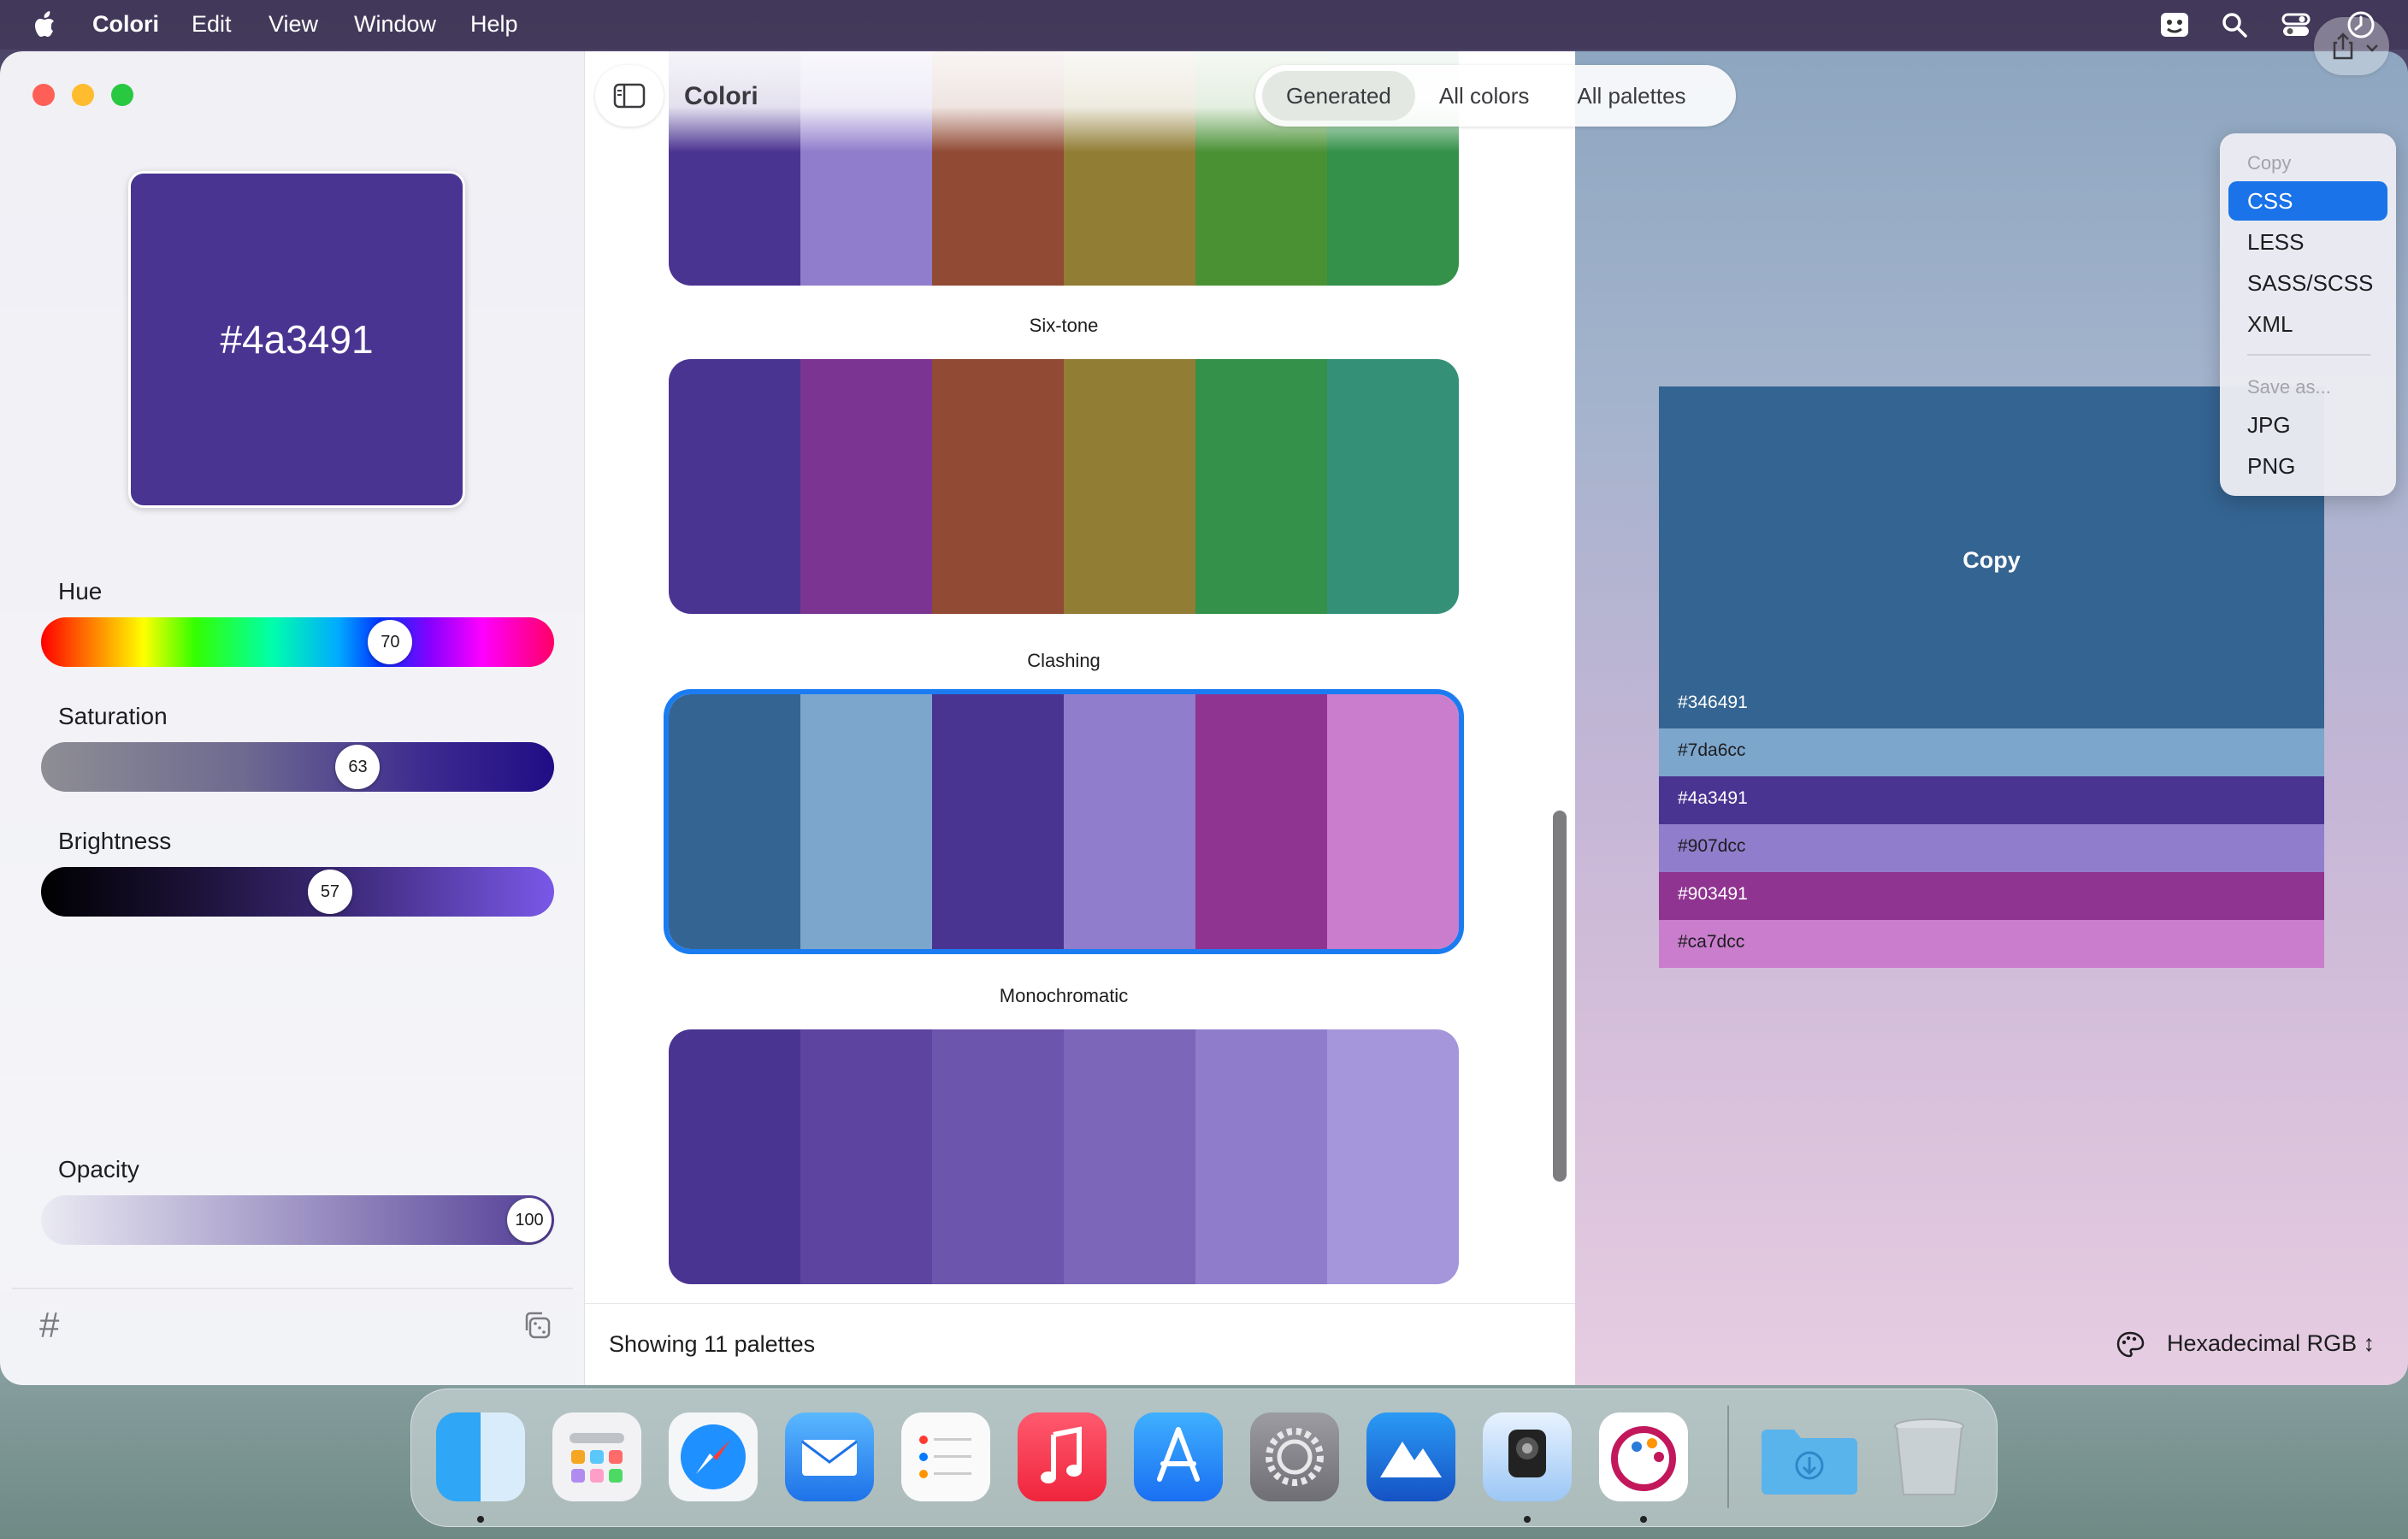 The height and width of the screenshot is (1539, 2408). Describe the element at coordinates (1294, 1456) in the screenshot. I see `system-settings-icon` at that location.